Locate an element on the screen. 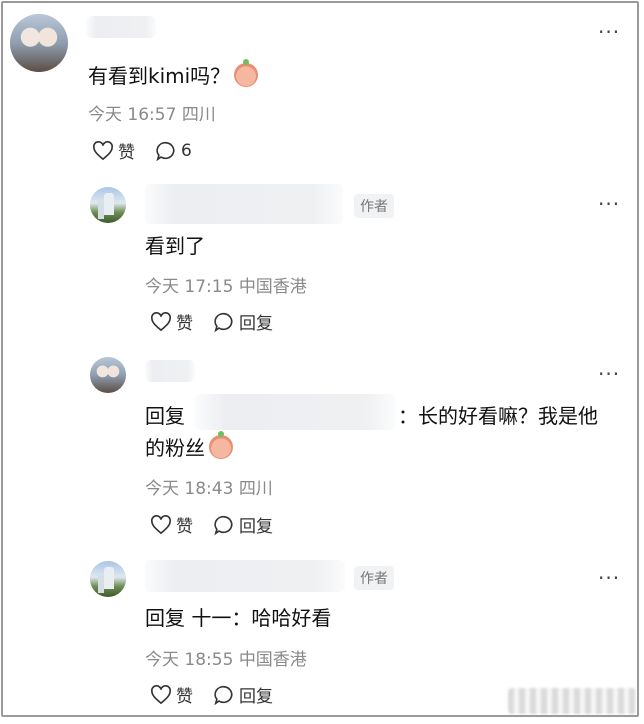 This screenshot has height=724, width=644. blurred-mention is located at coordinates (295, 412).